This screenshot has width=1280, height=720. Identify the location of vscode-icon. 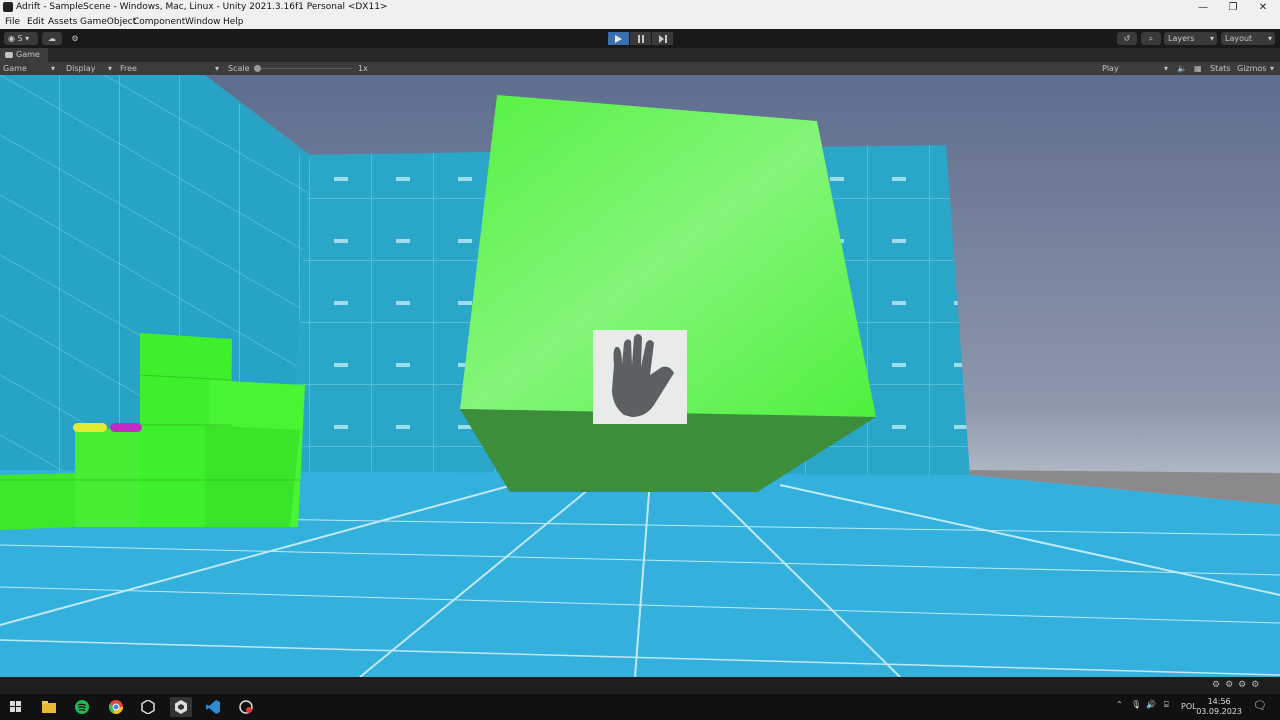
(213, 707).